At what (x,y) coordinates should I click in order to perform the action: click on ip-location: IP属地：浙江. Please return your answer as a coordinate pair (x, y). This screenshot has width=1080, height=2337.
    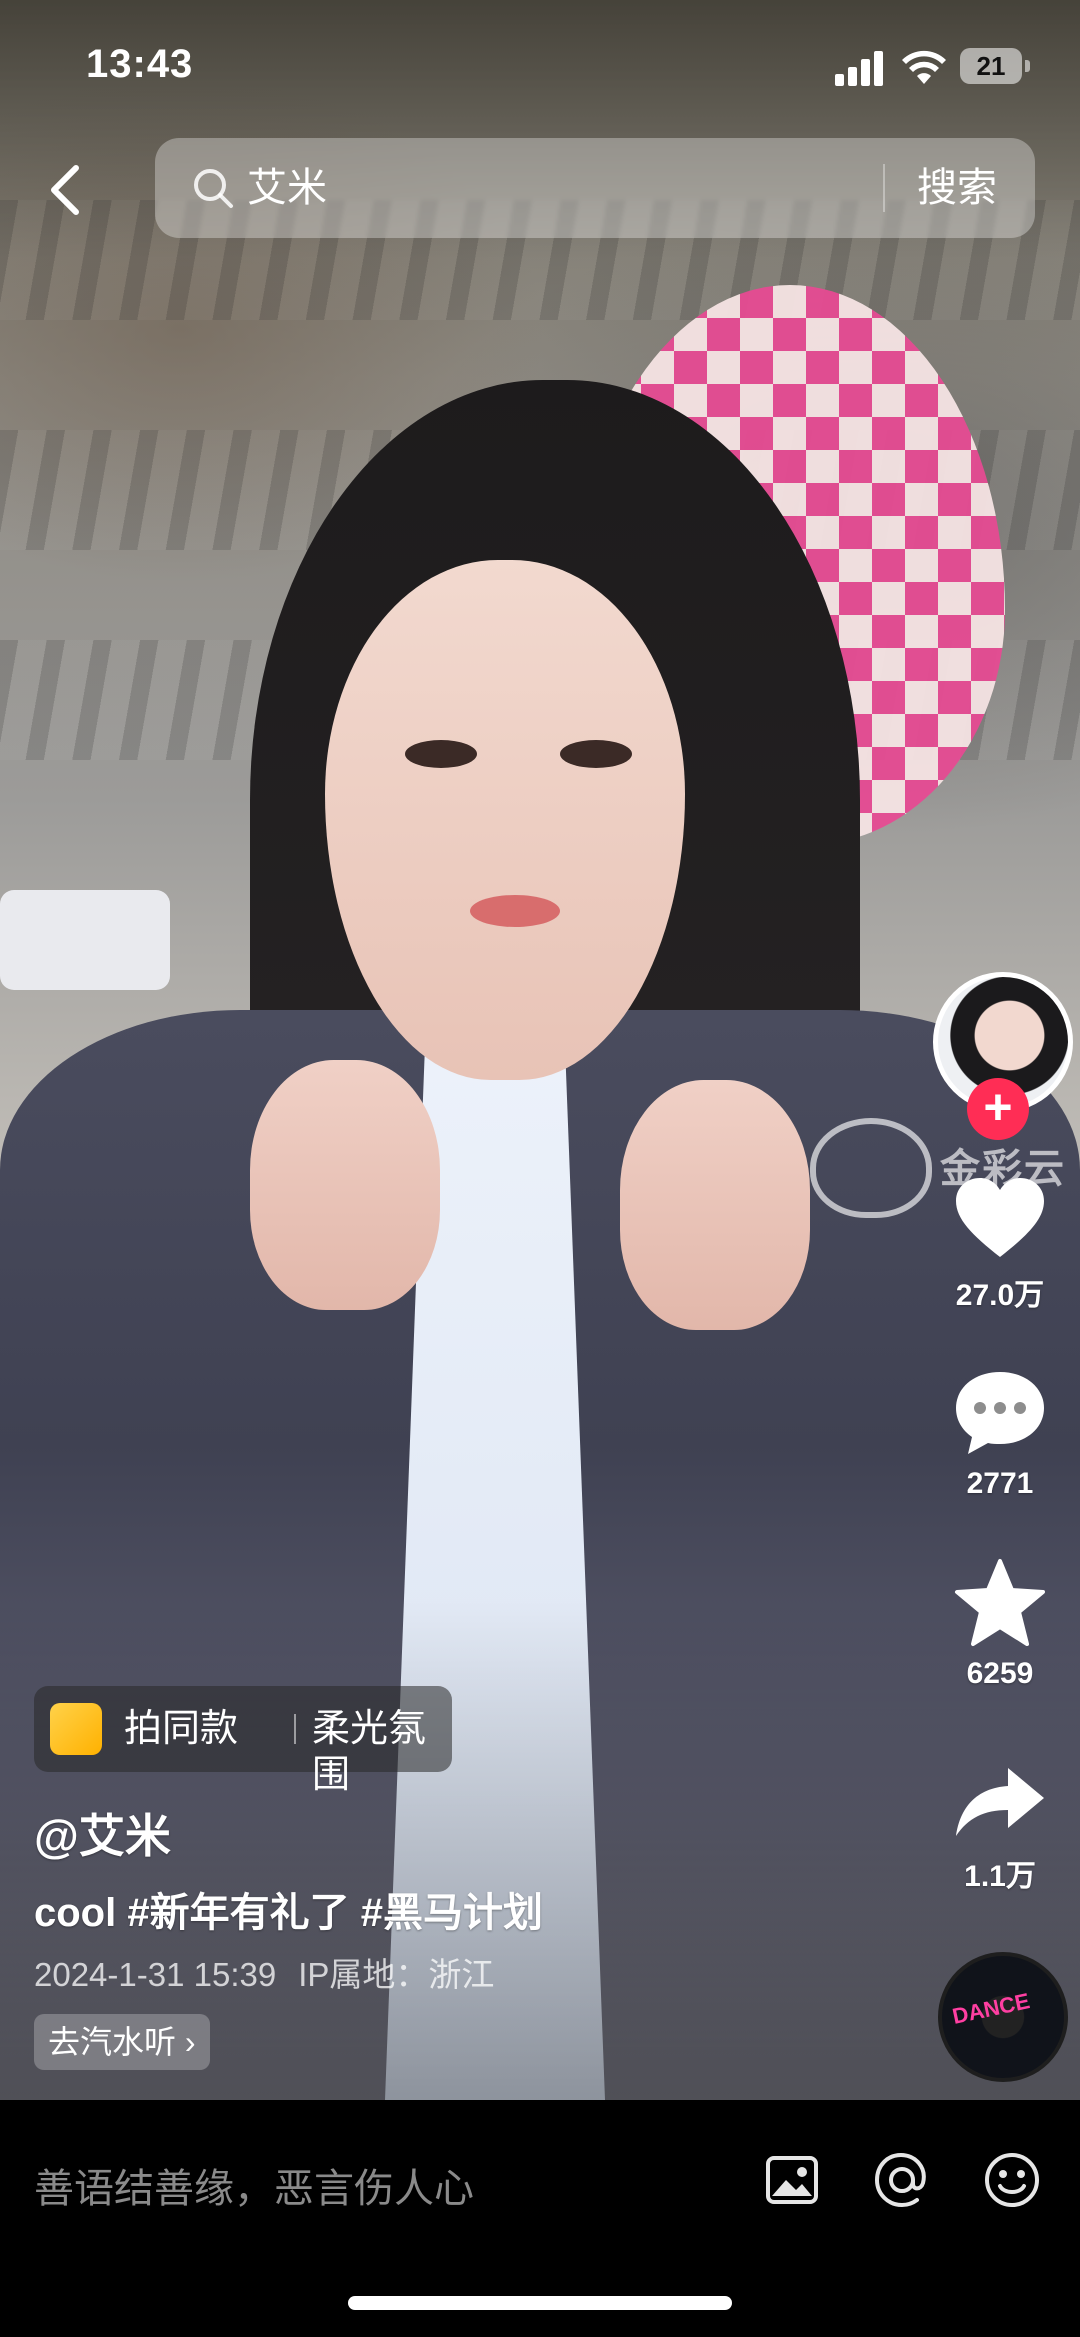
    Looking at the image, I should click on (396, 1974).